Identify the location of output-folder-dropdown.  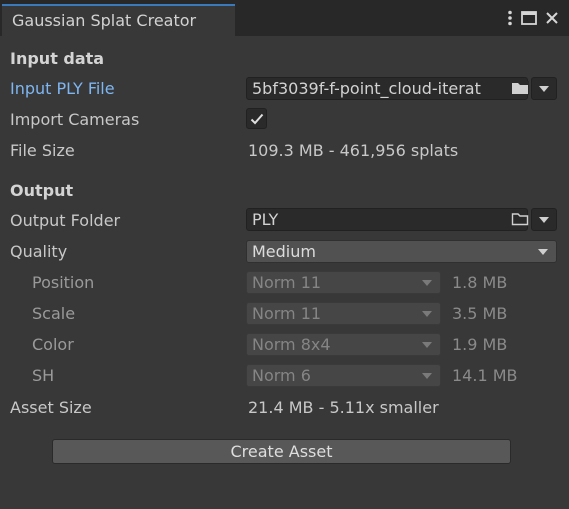
(544, 219).